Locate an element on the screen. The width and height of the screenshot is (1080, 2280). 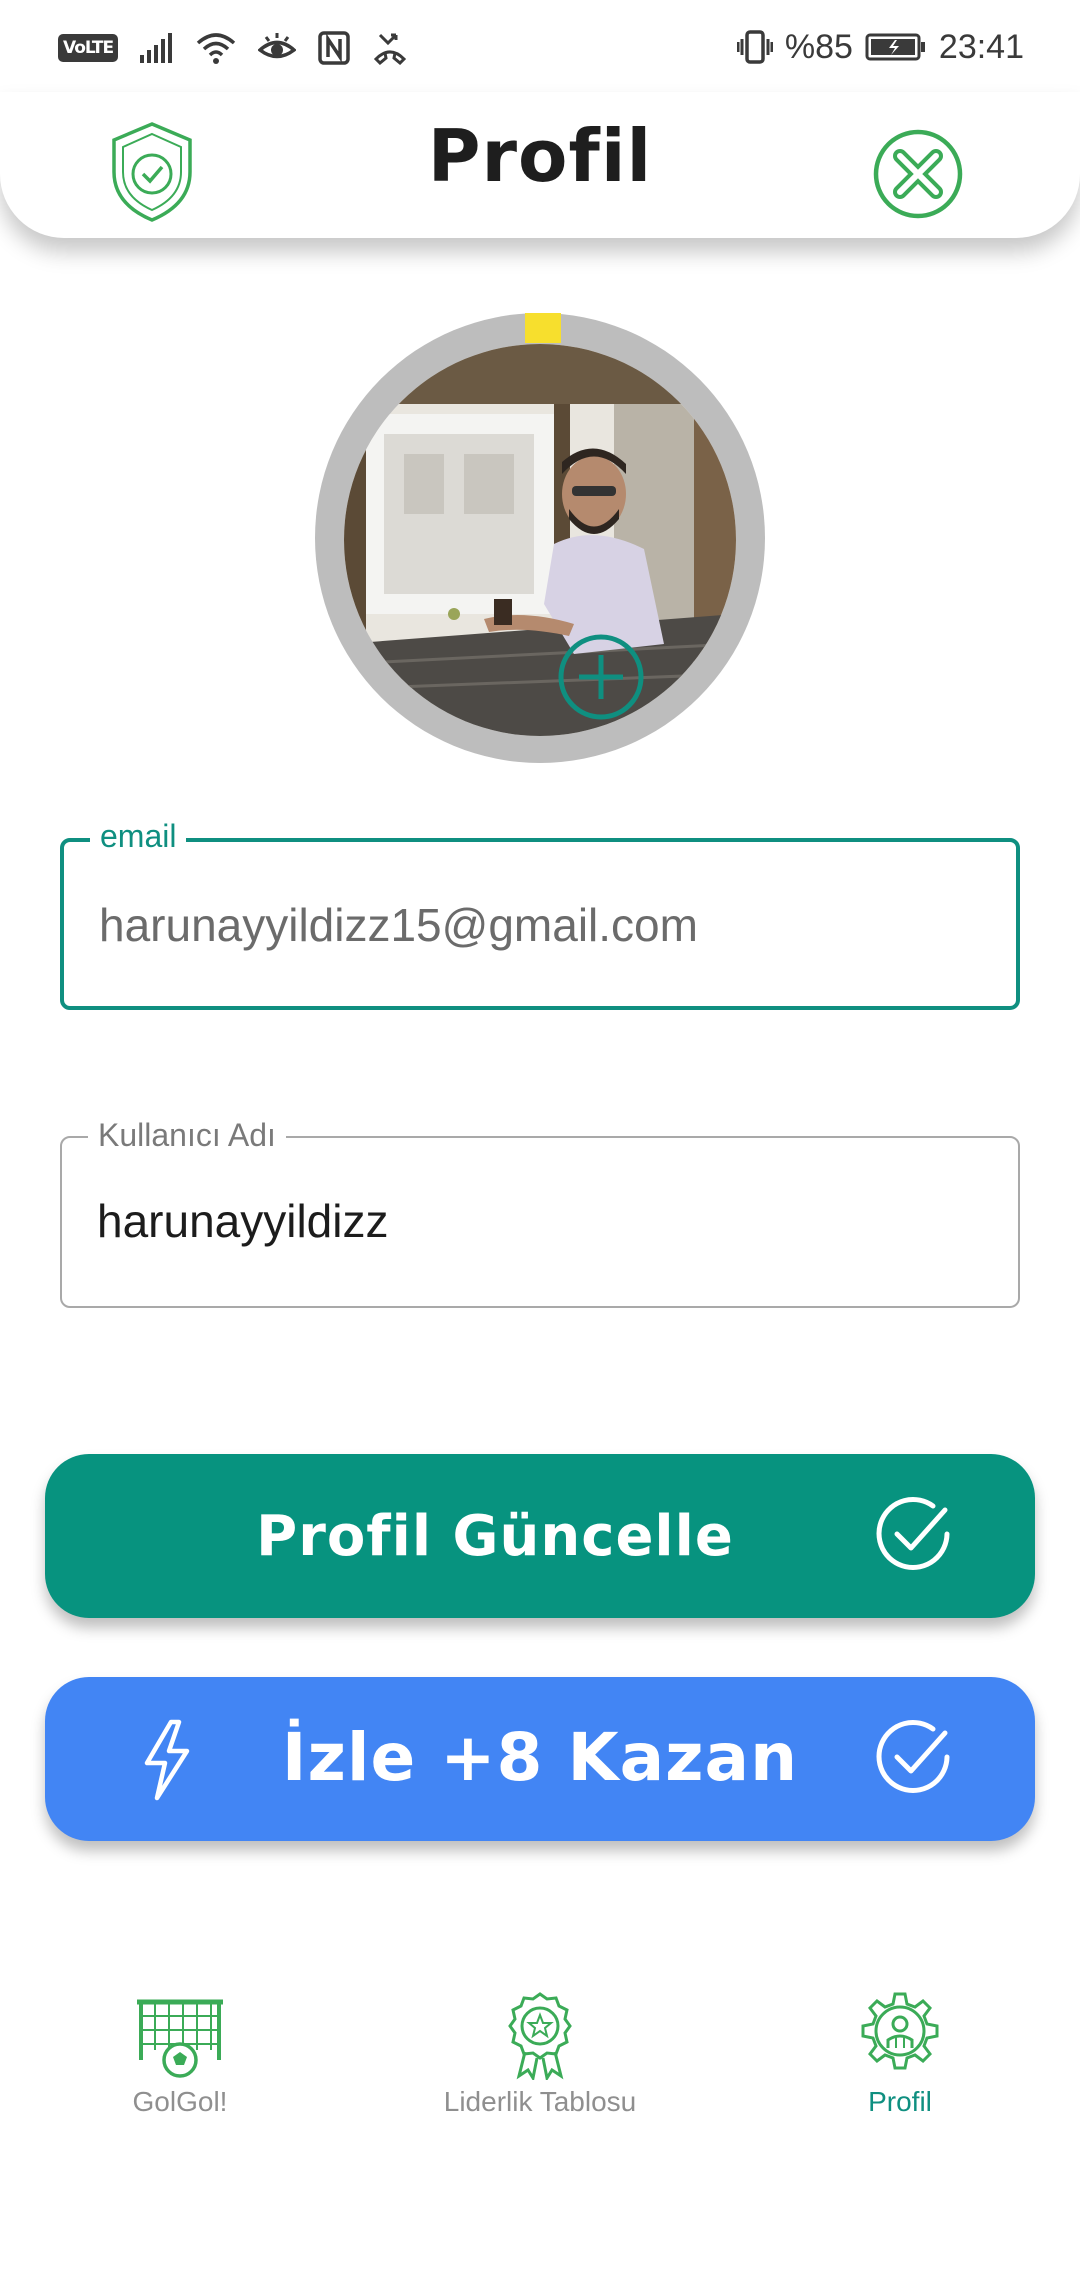
soccer-goal-icon is located at coordinates (180, 2038).